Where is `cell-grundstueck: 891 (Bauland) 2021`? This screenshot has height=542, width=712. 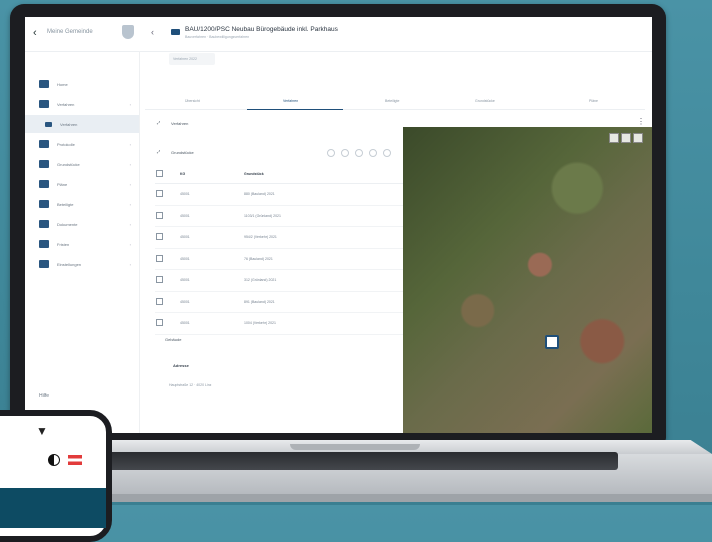 cell-grundstueck: 891 (Bauland) 2021 is located at coordinates (328, 302).